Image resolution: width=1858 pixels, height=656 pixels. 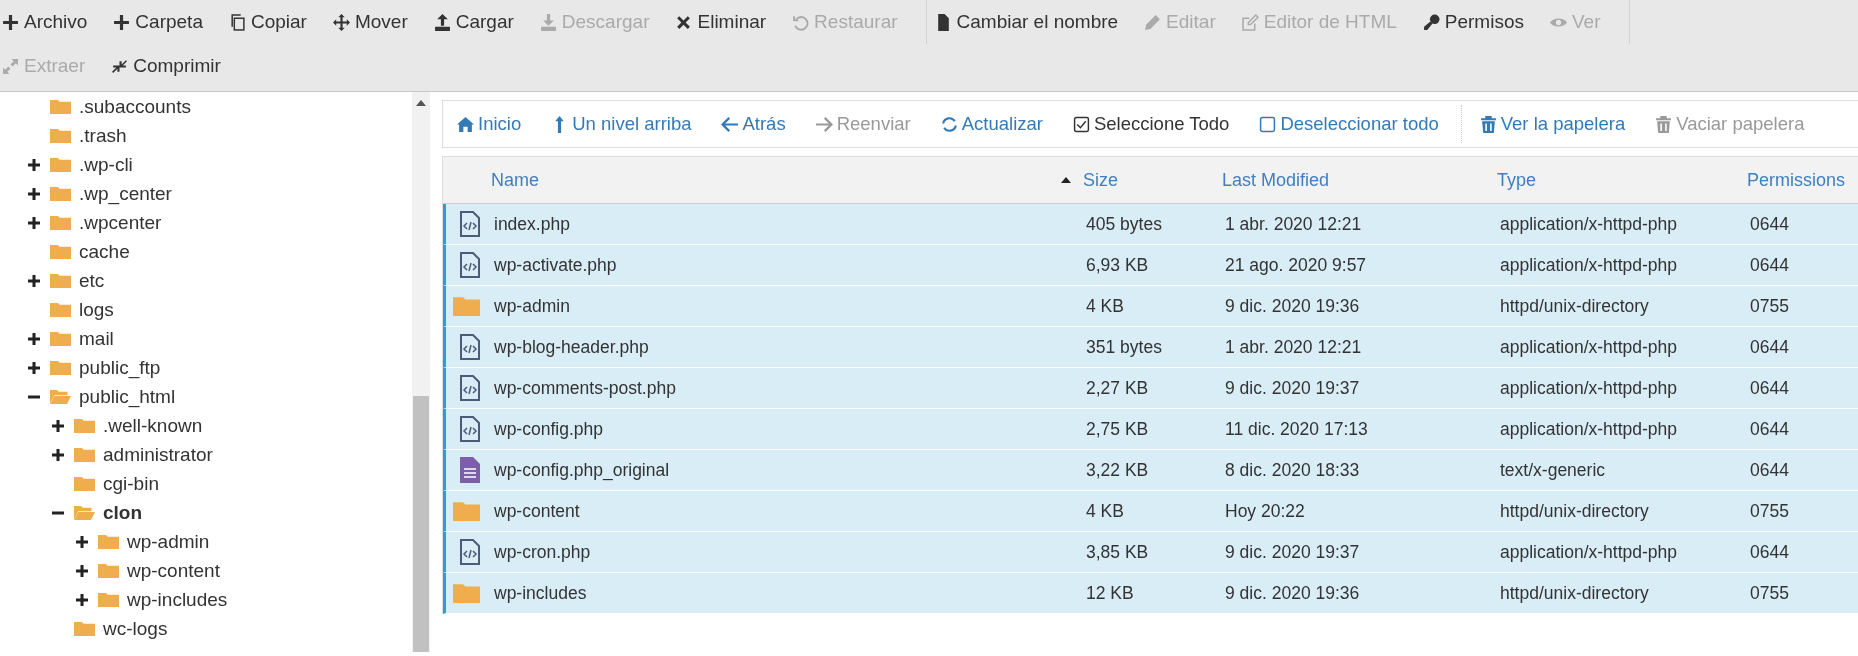 What do you see at coordinates (96, 309) in the screenshot?
I see `folder-tree-item: logs` at bounding box center [96, 309].